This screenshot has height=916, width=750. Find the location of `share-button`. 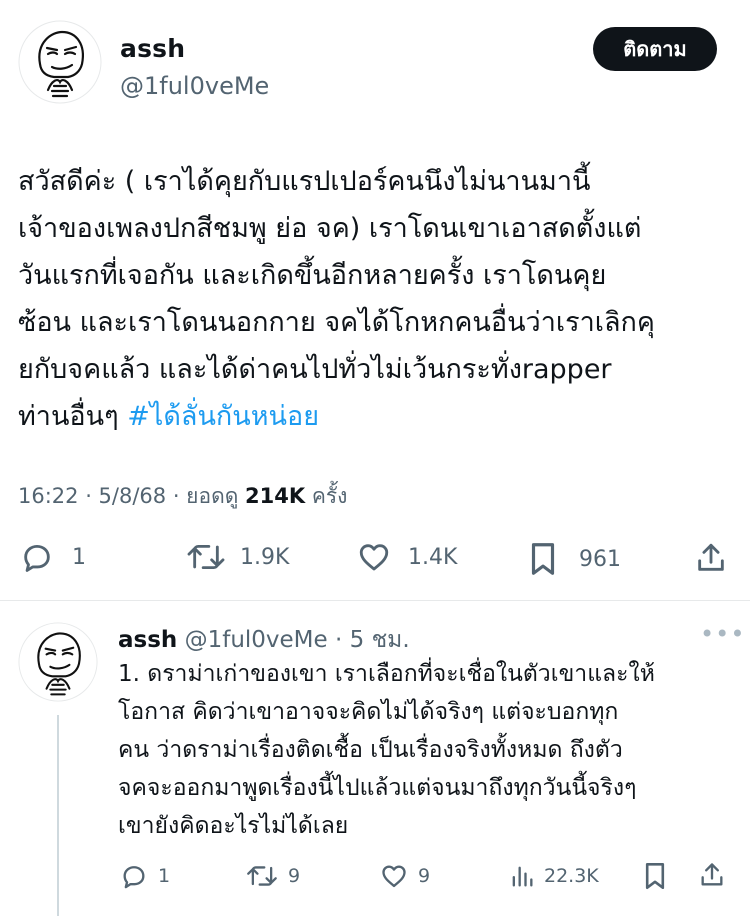

share-button is located at coordinates (711, 558).